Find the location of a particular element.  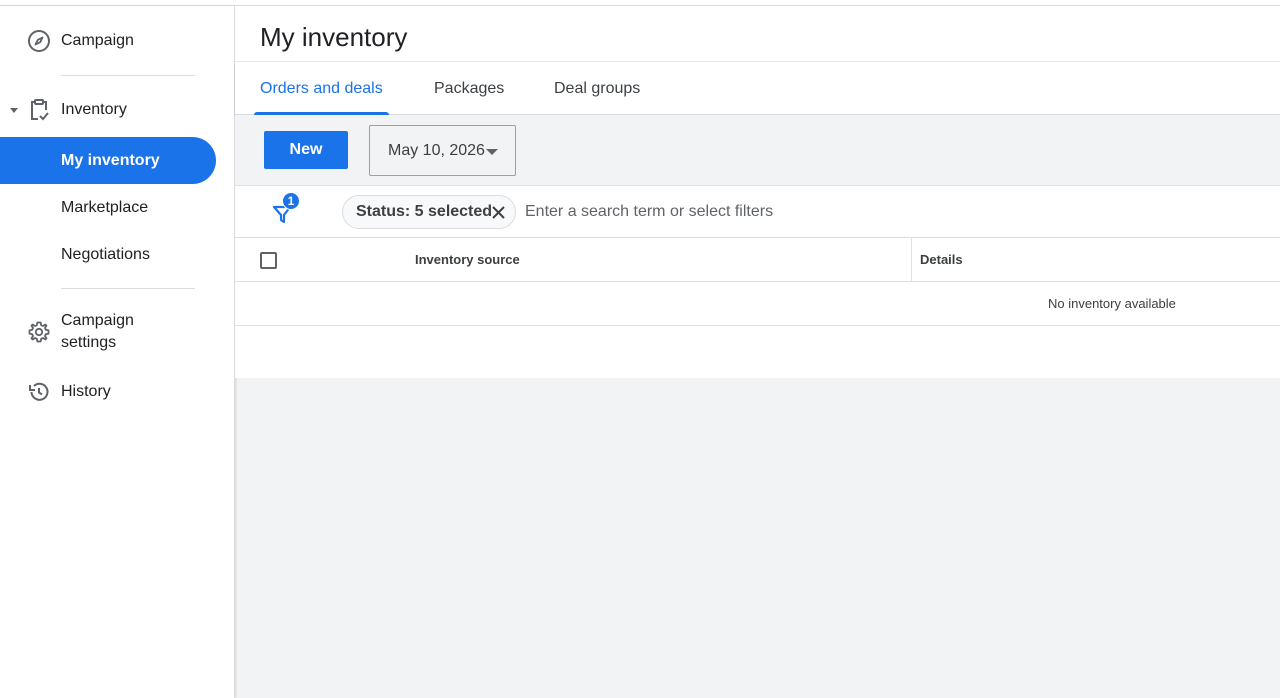

date-dropdown: May 10, 2026 is located at coordinates (442, 150).